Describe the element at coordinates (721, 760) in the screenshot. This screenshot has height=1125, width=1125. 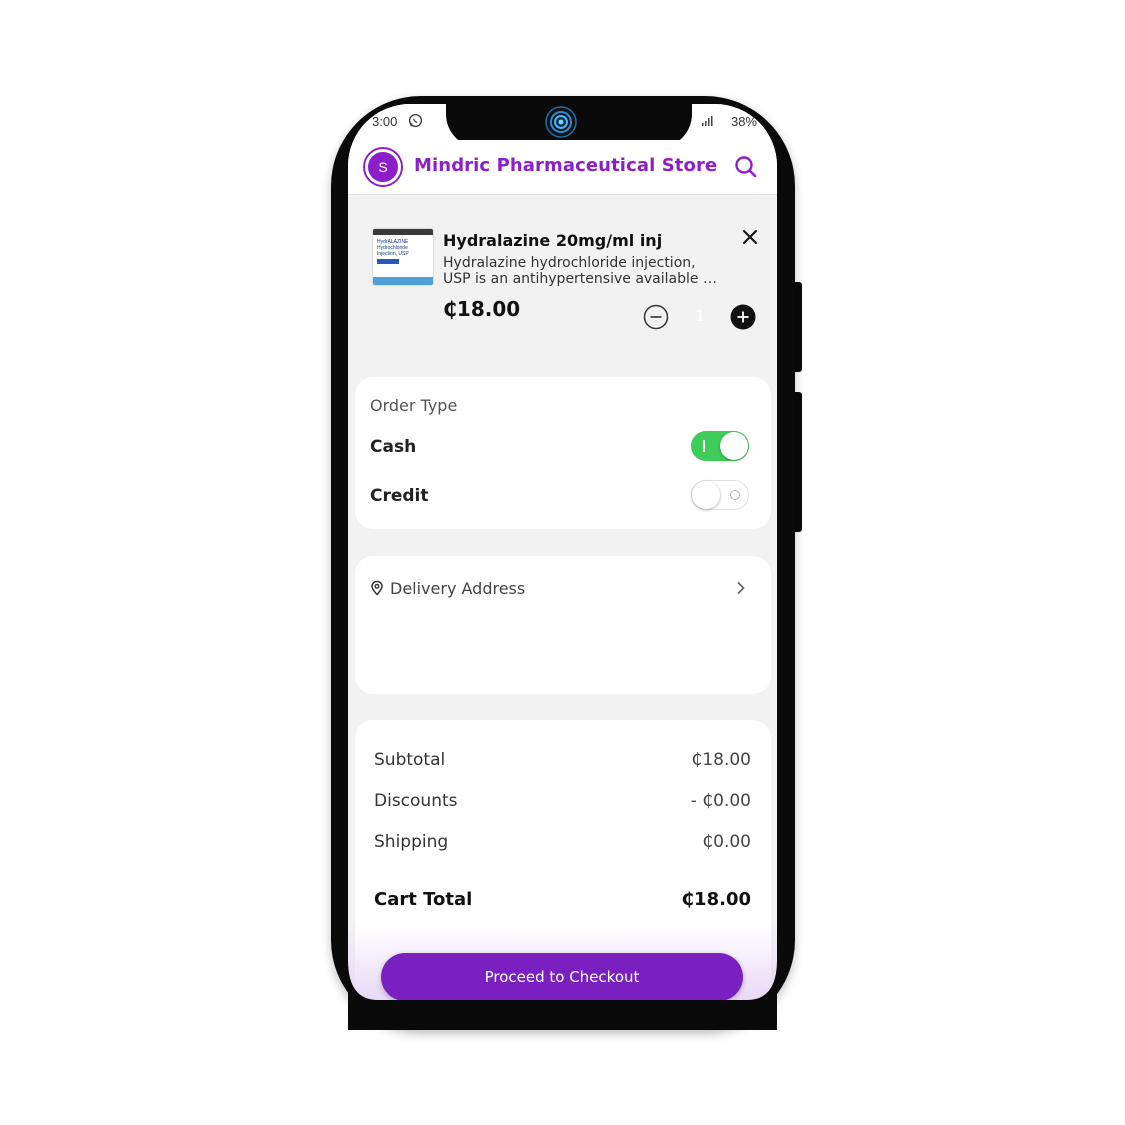
I see `subtotal-value: ₵18.00` at that location.